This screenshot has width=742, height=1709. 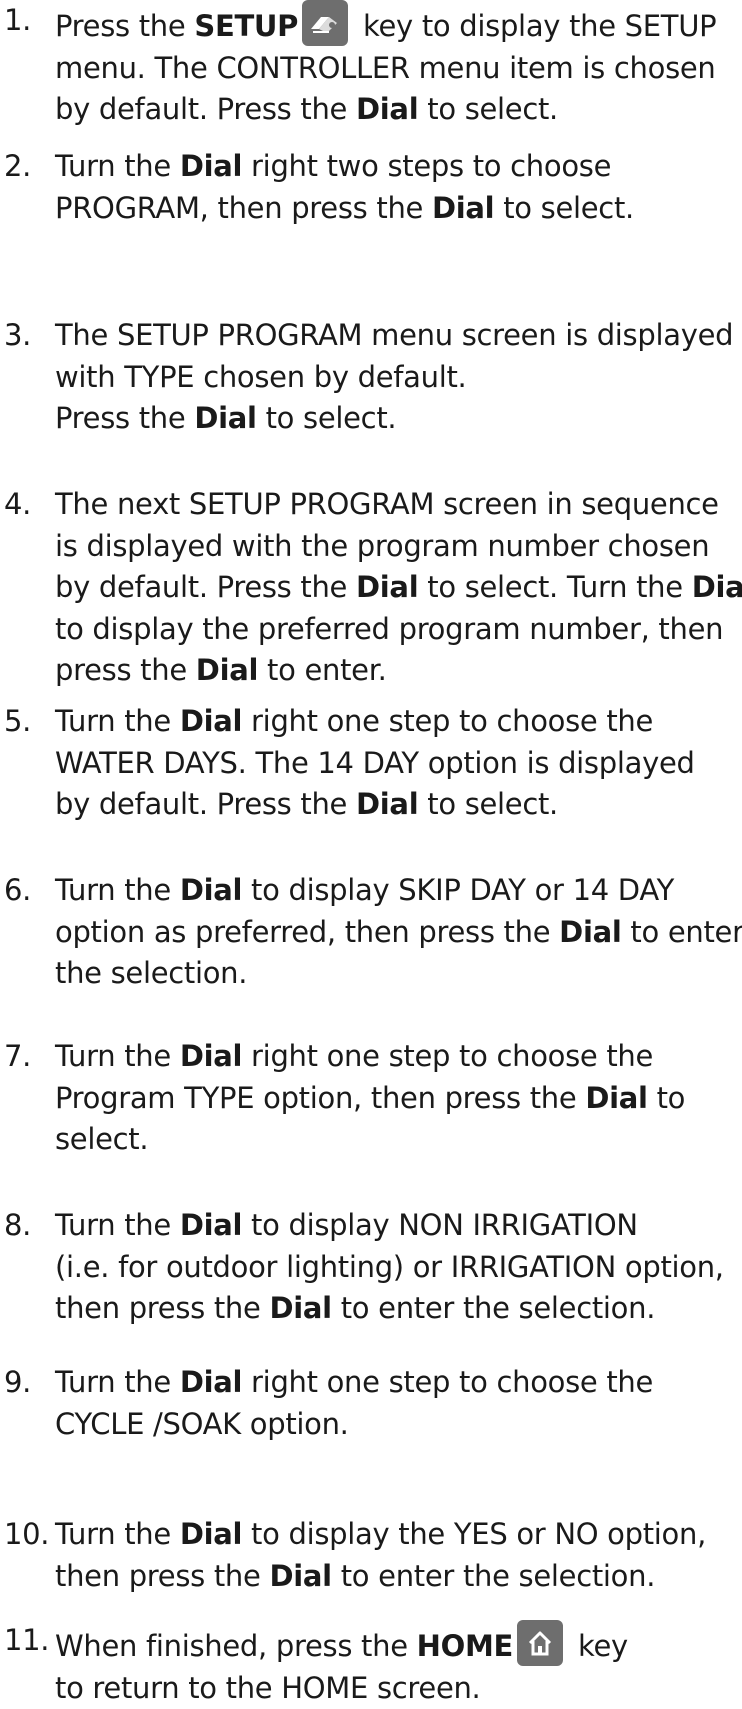 I want to click on bold-term: SETUP, so click(x=246, y=26).